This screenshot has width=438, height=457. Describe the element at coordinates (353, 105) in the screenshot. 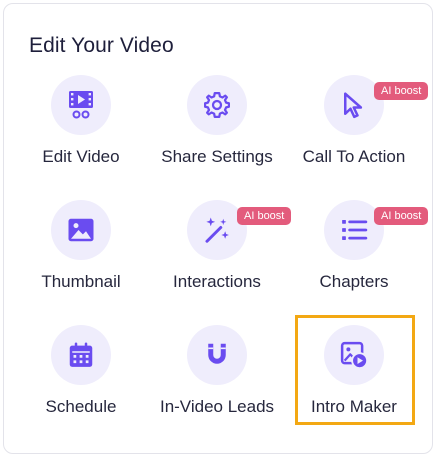

I see `cursor-arrow-icon` at that location.